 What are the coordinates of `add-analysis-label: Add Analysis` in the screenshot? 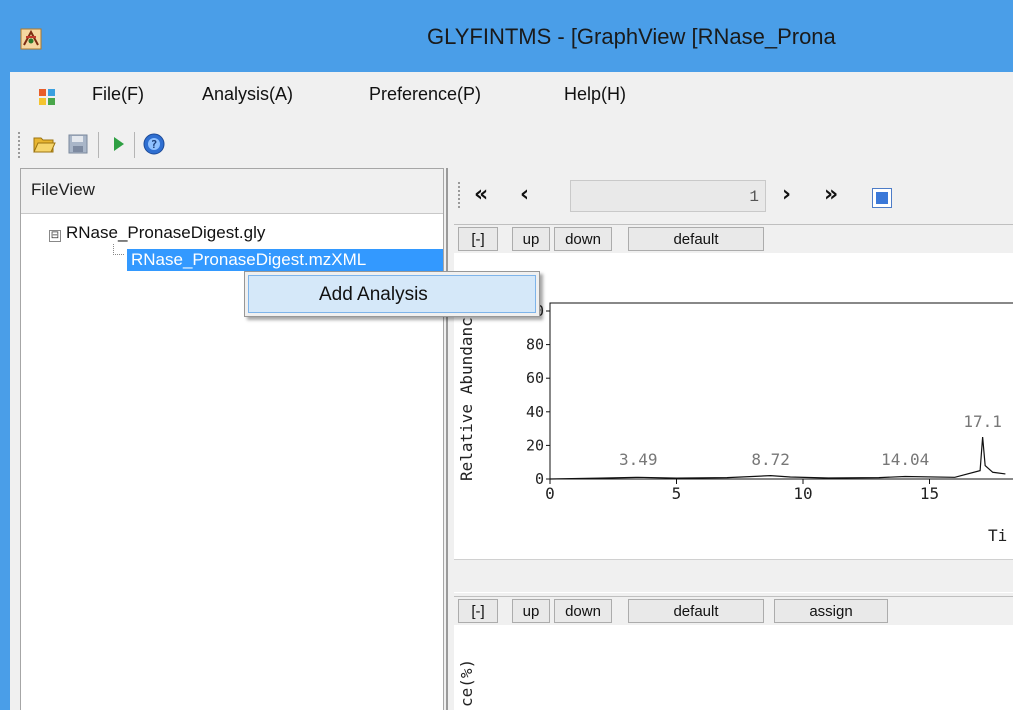 It's located at (373, 294).